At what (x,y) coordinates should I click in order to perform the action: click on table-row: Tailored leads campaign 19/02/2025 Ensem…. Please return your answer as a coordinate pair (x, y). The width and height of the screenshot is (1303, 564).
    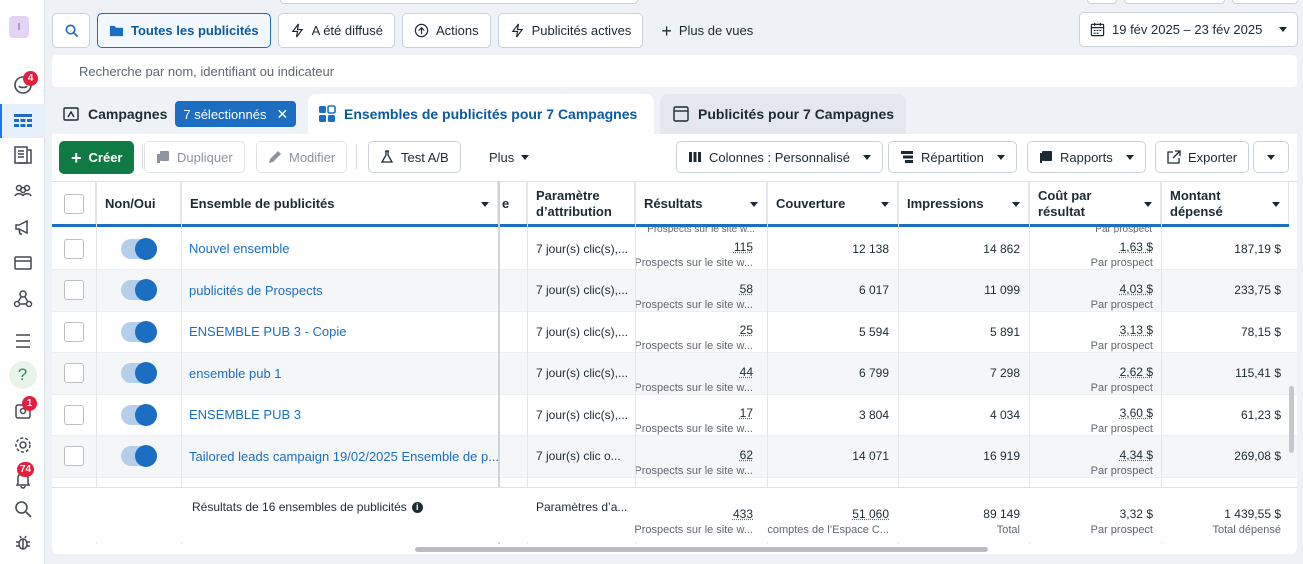
    Looking at the image, I should click on (674, 456).